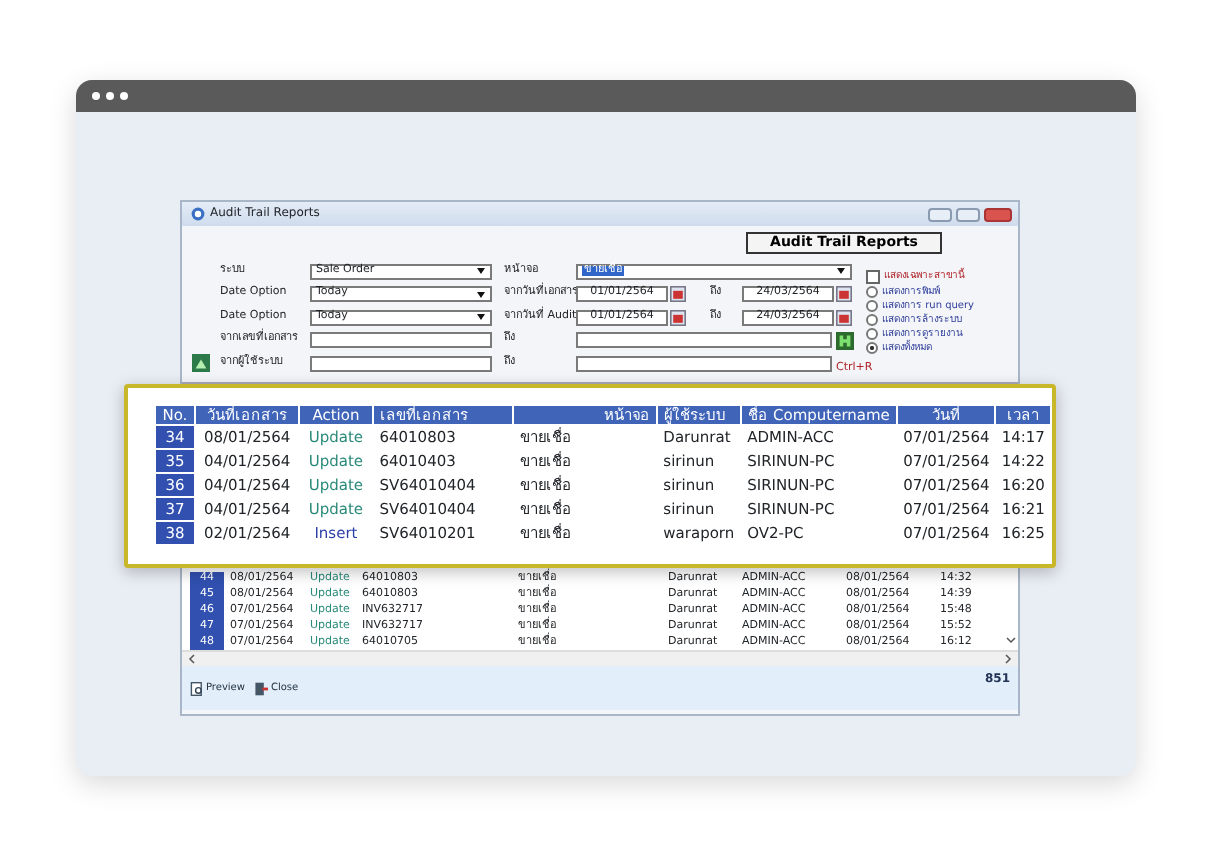 The width and height of the screenshot is (1220, 850). What do you see at coordinates (197, 688) in the screenshot?
I see `document-icon` at bounding box center [197, 688].